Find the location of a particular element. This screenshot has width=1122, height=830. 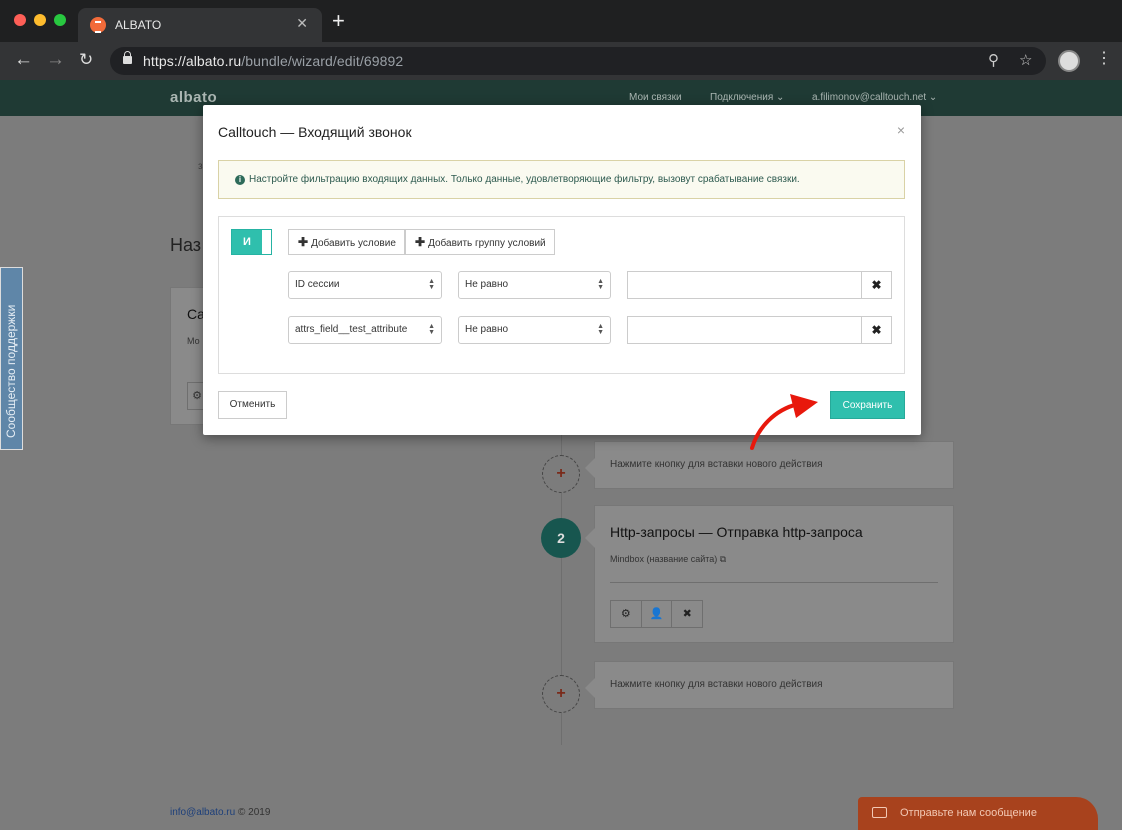

divider is located at coordinates (774, 582).